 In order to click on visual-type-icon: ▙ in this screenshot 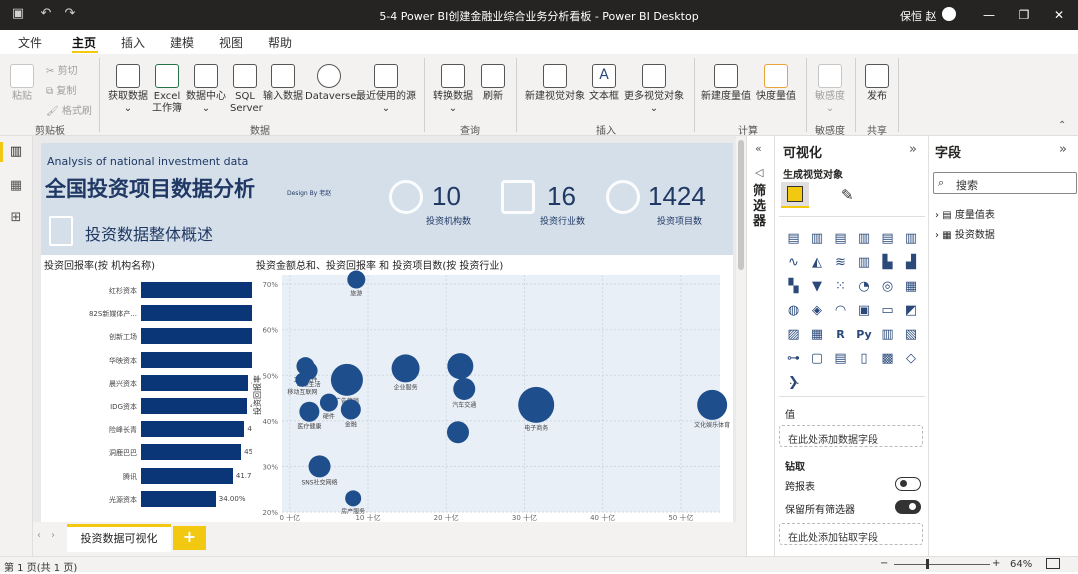, I will do `click(887, 263)`.